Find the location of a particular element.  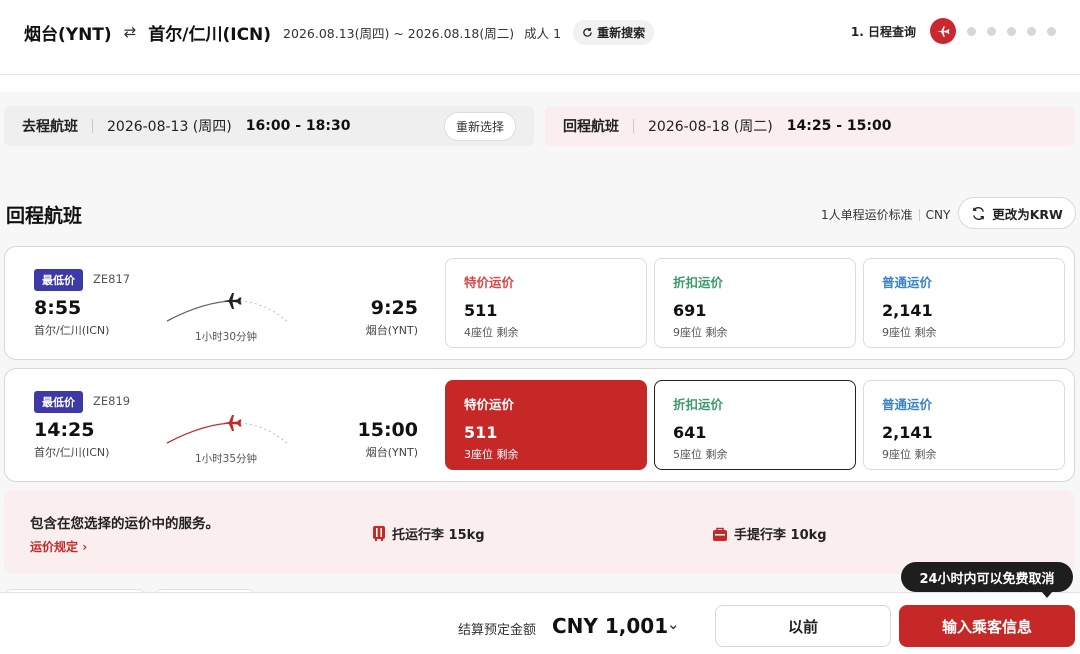

total-label: 结算预定金额 is located at coordinates (497, 630).